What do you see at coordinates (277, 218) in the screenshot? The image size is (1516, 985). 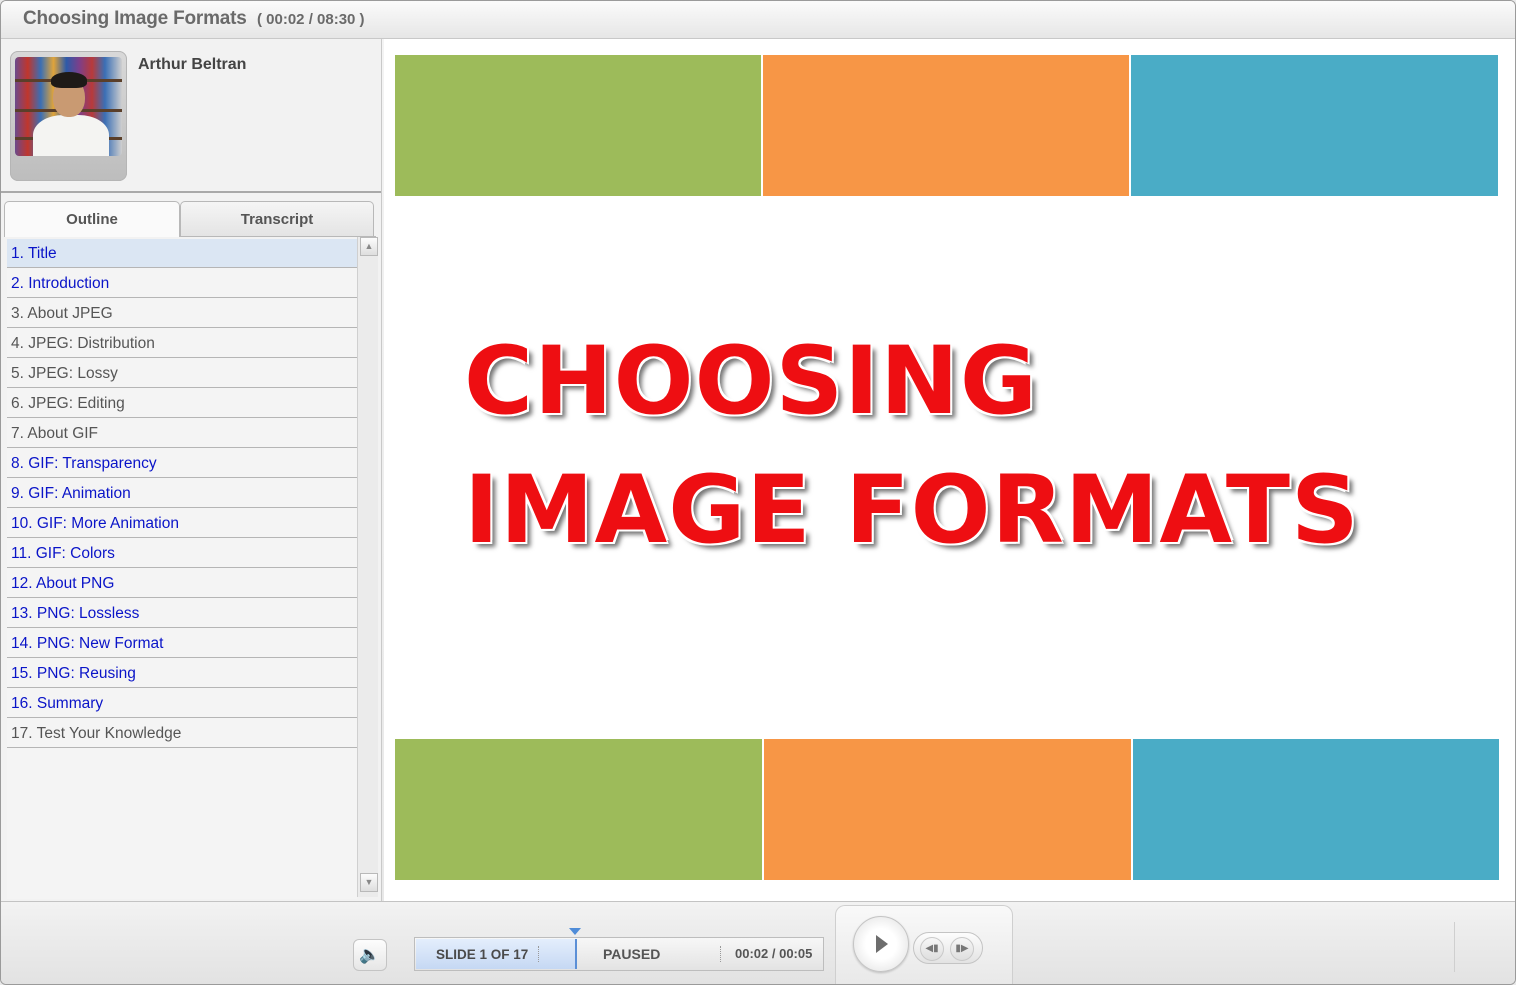 I see `tab-transcript: Transcript` at bounding box center [277, 218].